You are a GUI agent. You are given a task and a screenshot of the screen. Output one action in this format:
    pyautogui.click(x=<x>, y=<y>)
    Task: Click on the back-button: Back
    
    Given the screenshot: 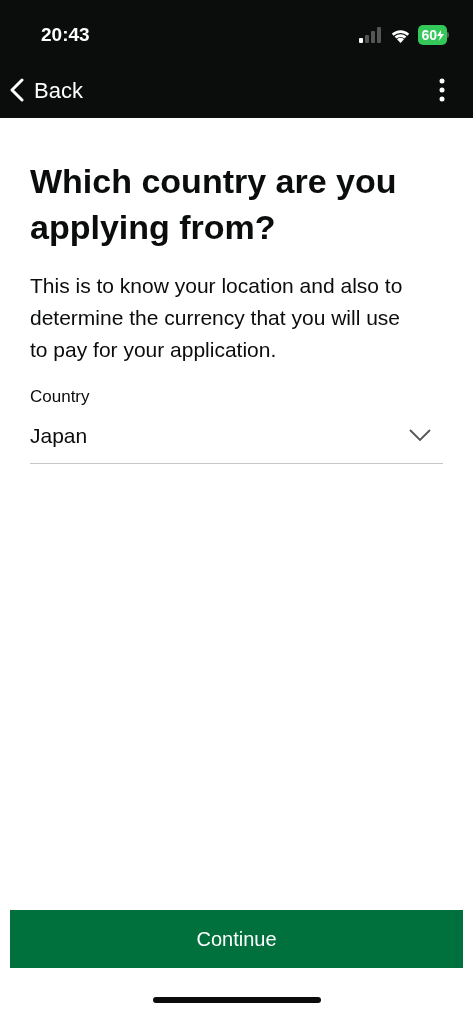 What is the action you would take?
    pyautogui.click(x=46, y=90)
    